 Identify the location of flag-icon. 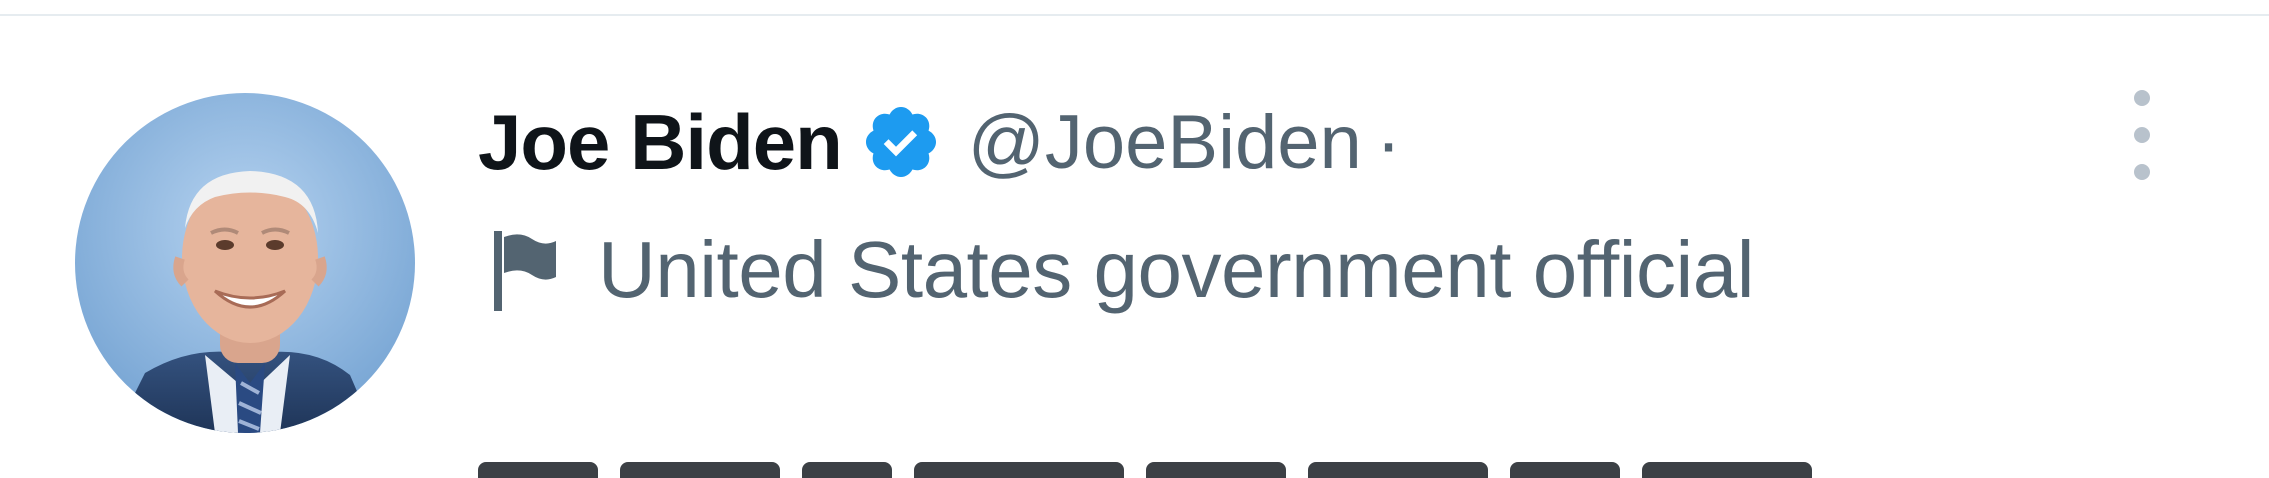
(525, 270).